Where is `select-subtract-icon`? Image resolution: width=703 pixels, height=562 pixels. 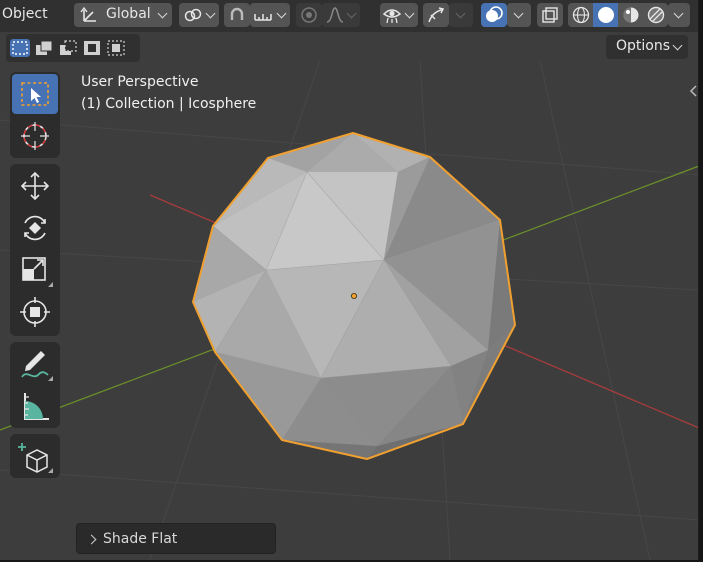 select-subtract-icon is located at coordinates (68, 47).